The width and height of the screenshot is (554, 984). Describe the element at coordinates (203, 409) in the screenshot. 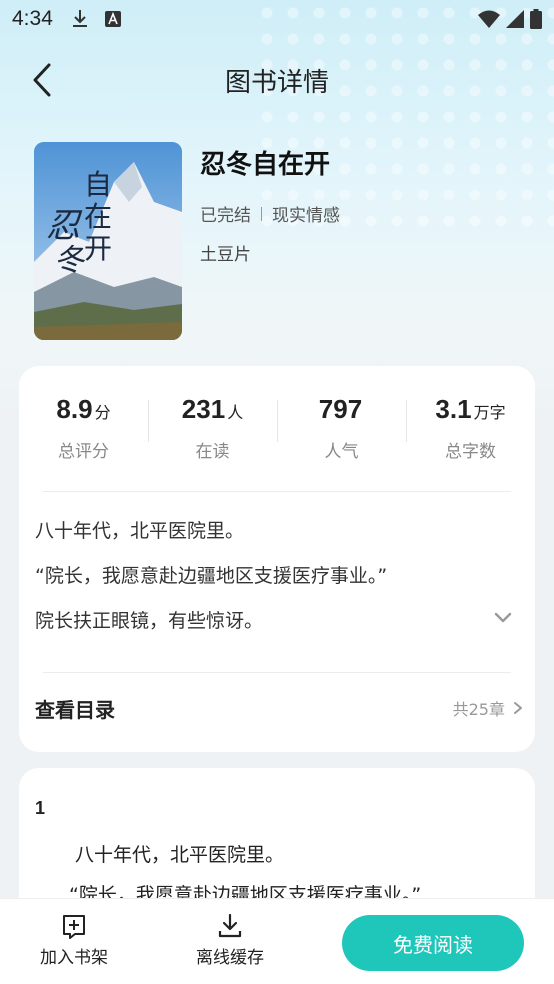

I see `stat-value: 231` at that location.